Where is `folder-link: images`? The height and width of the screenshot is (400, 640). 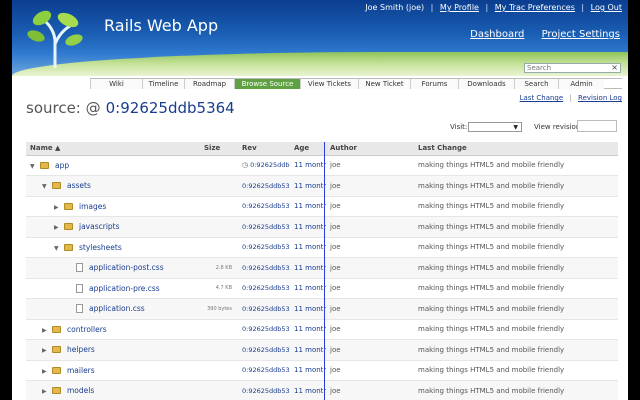
folder-link: images is located at coordinates (92, 206).